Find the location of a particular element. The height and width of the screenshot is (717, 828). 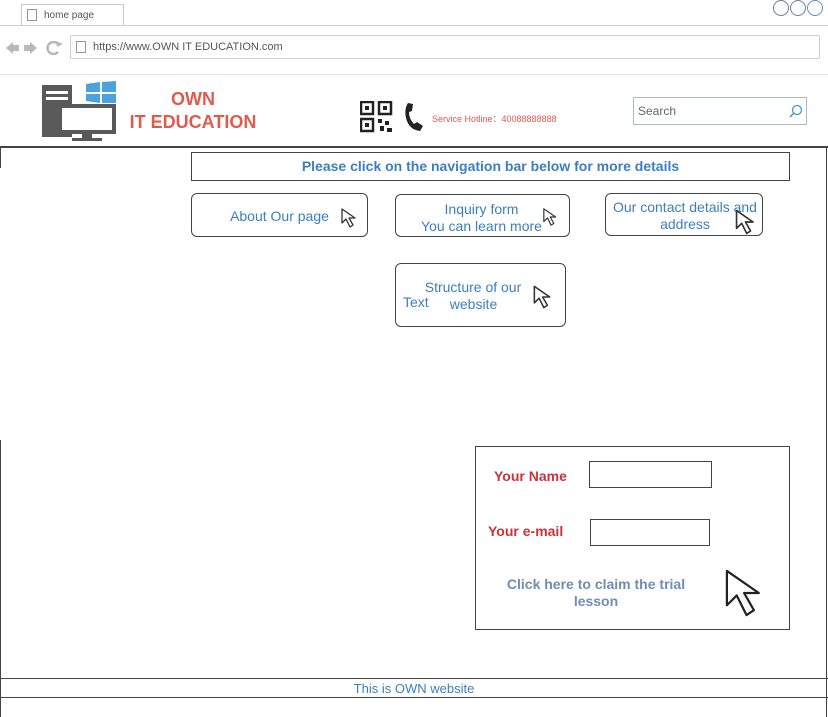

tab-divider is located at coordinates (414, 25).